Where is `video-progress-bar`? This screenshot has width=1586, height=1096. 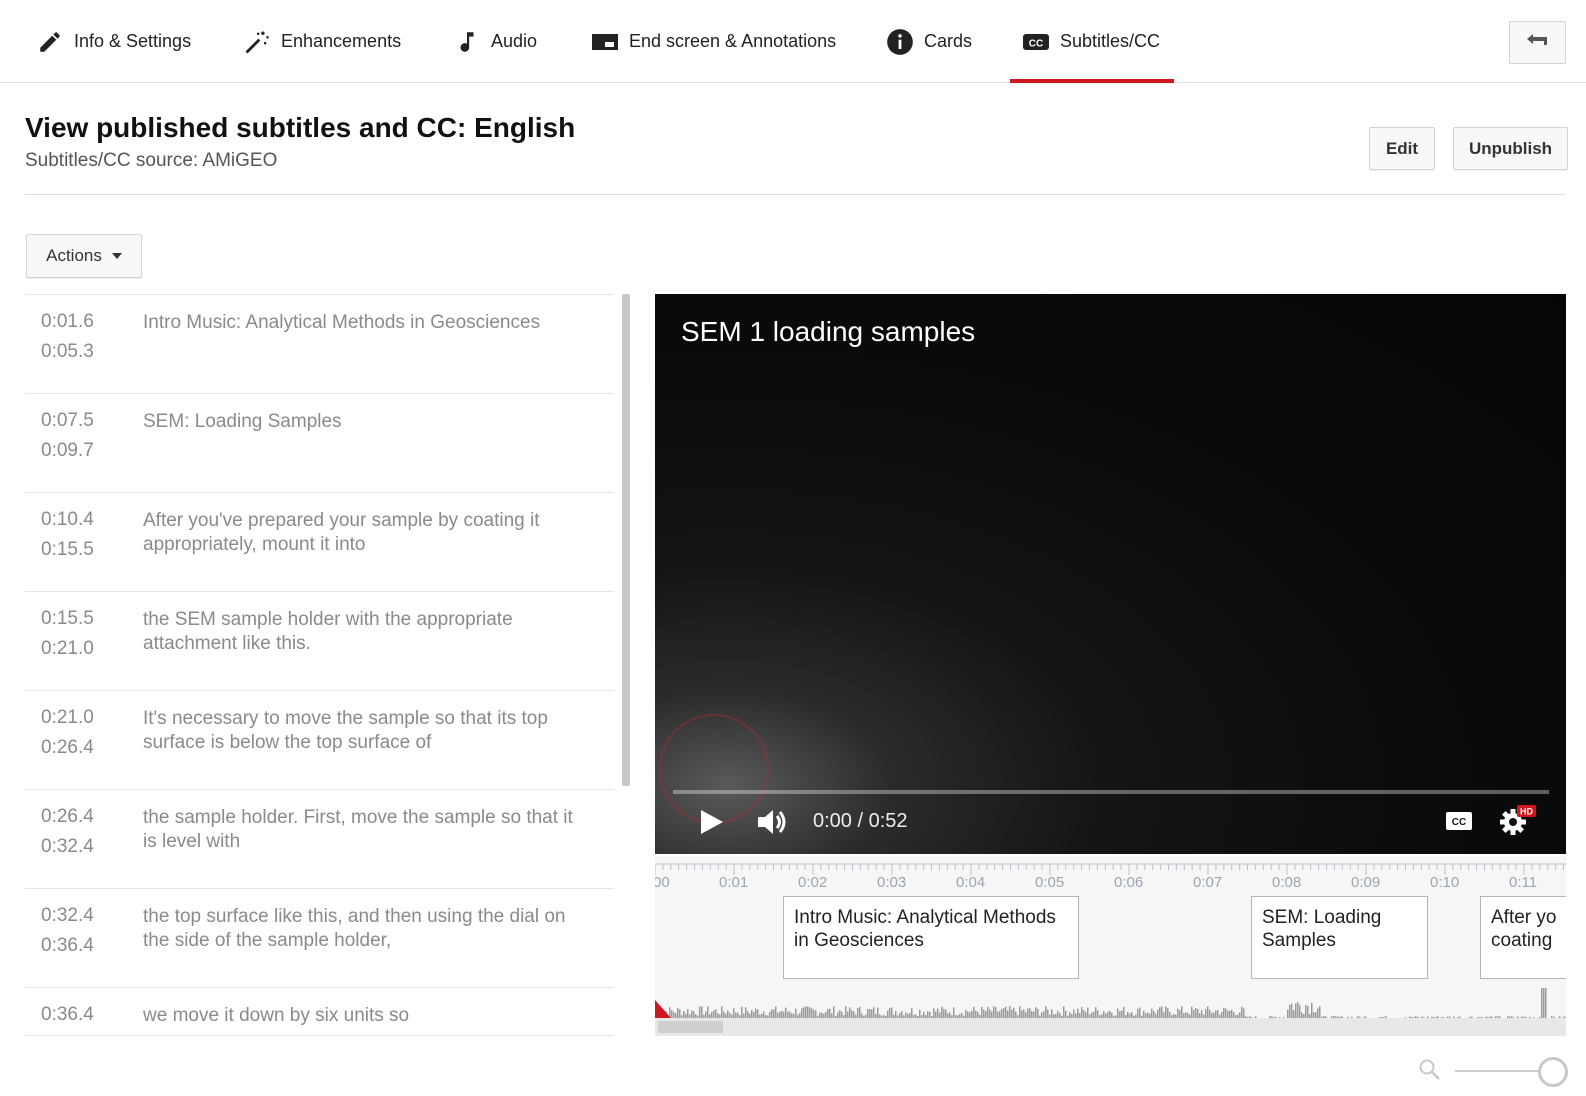
video-progress-bar is located at coordinates (1111, 792).